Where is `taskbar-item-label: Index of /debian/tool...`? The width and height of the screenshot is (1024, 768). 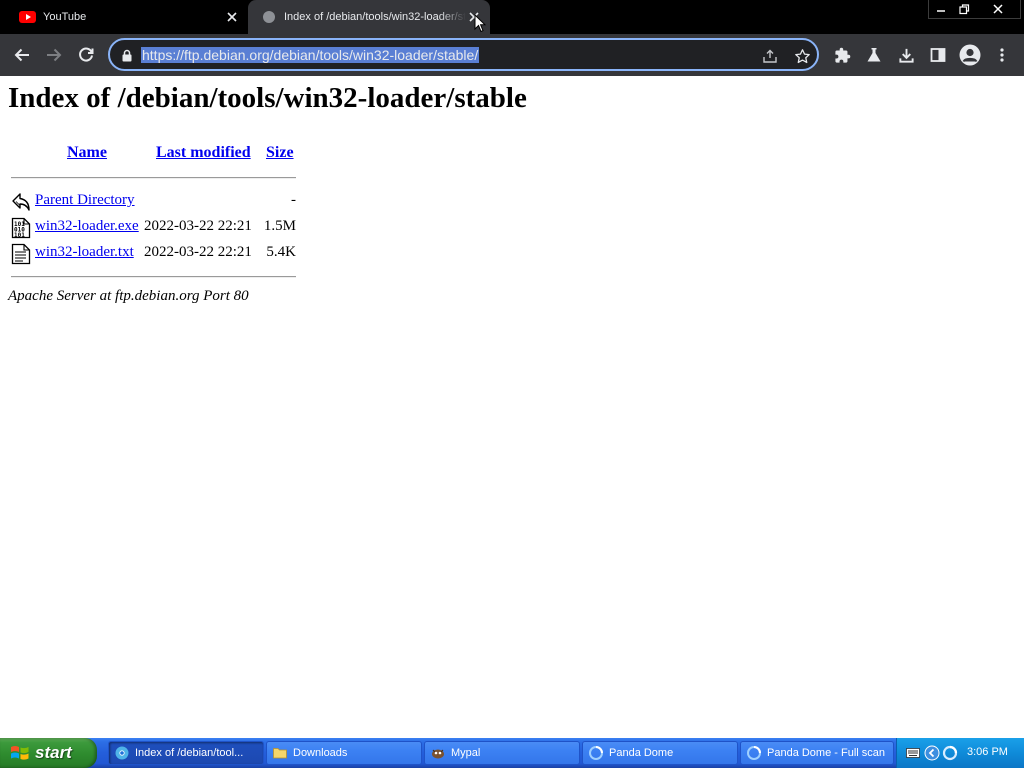 taskbar-item-label: Index of /debian/tool... is located at coordinates (189, 753).